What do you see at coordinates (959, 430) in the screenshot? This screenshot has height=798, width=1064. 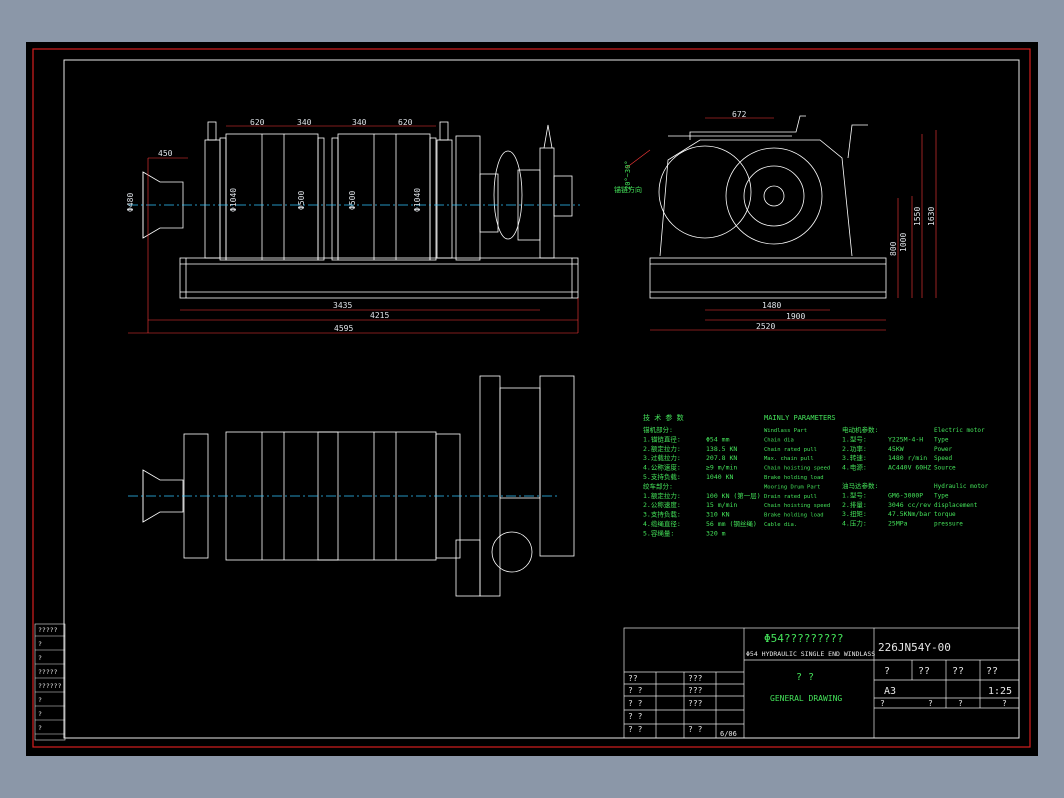 I see `motor-en-label: Electric motor` at bounding box center [959, 430].